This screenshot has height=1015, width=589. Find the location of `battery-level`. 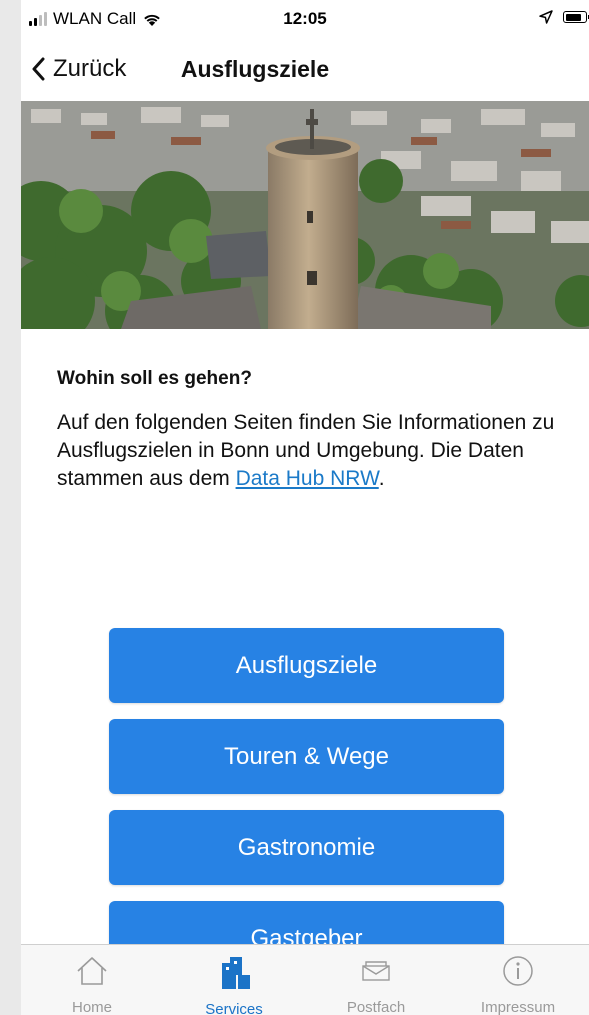

battery-level is located at coordinates (573, 17).